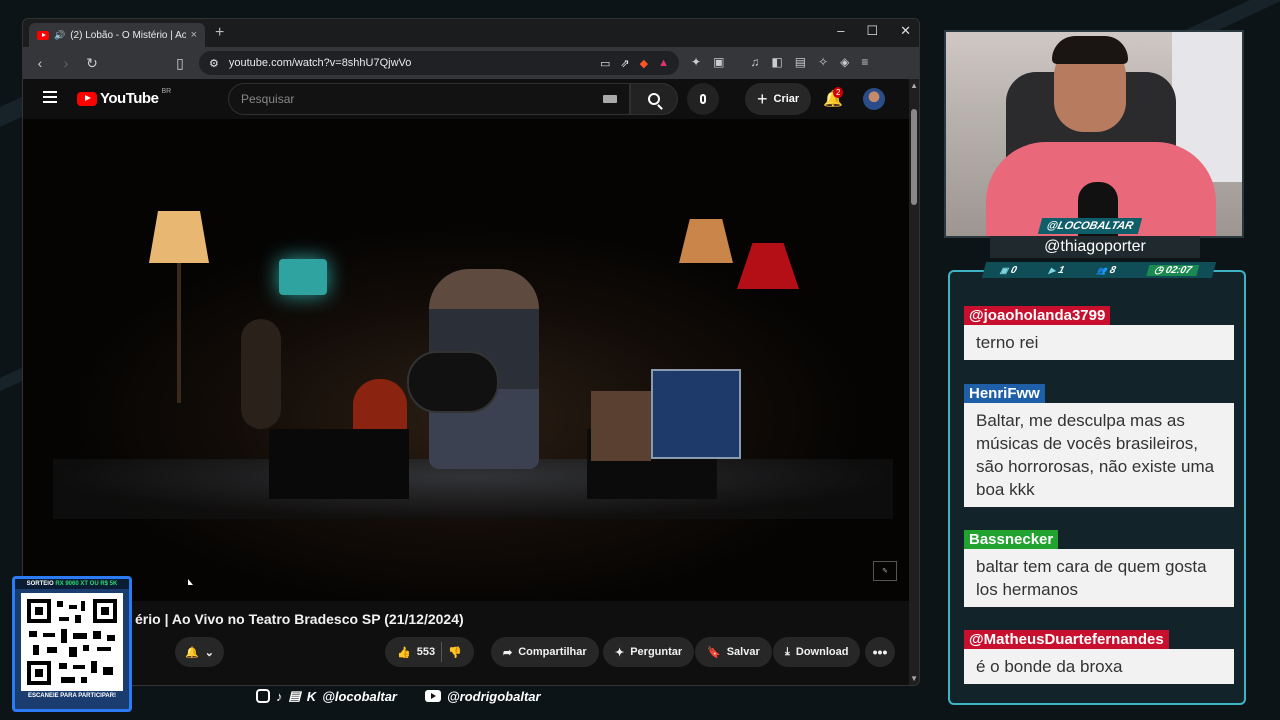 The height and width of the screenshot is (720, 1280). I want to click on viewer-count: 👥8, so click(1106, 270).